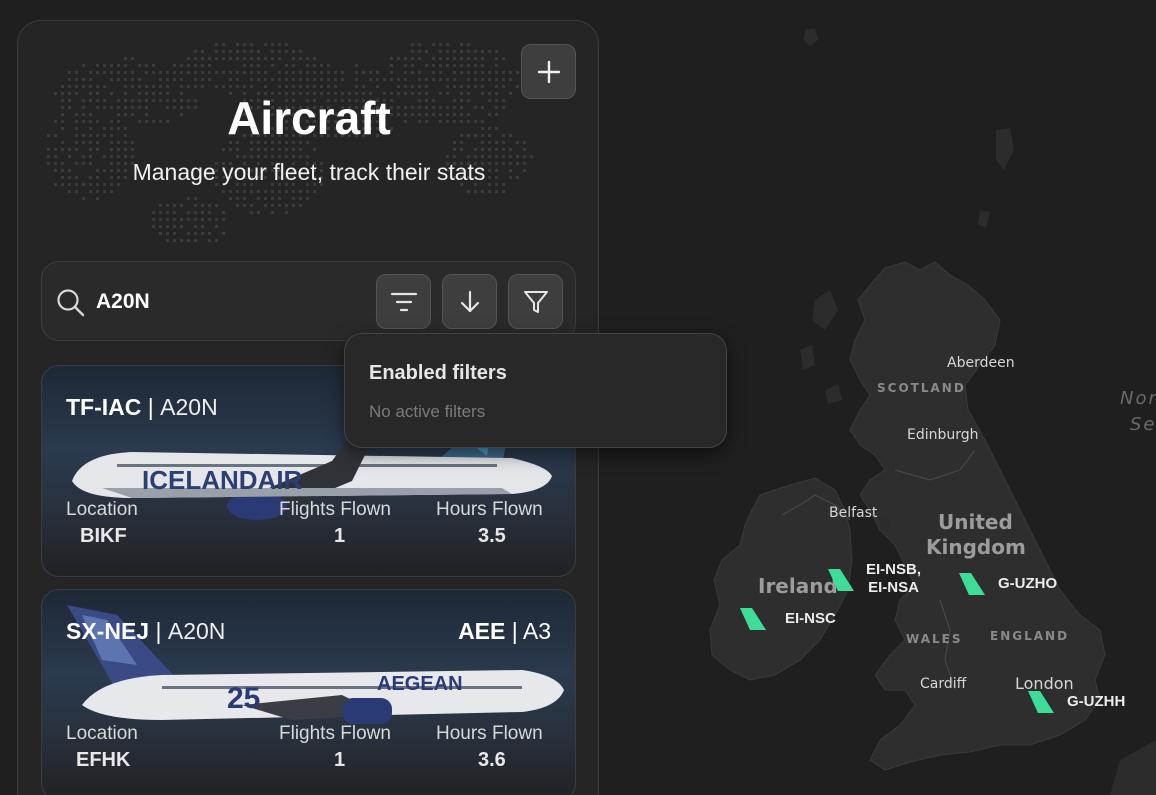  What do you see at coordinates (943, 435) in the screenshot?
I see `city-label-edinburgh: Edinburgh` at bounding box center [943, 435].